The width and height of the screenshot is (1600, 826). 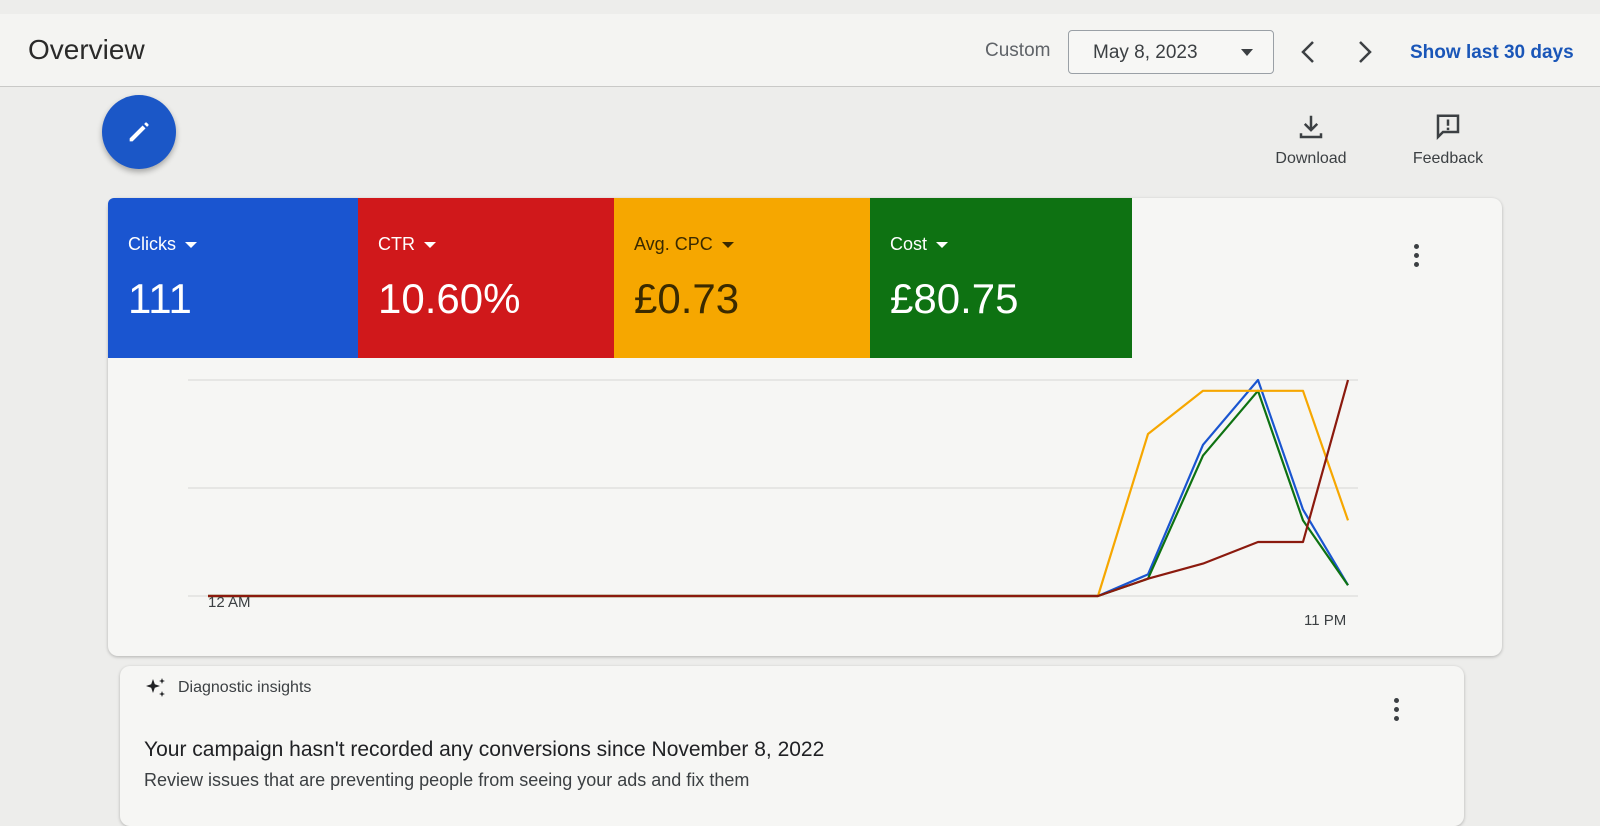 What do you see at coordinates (673, 244) in the screenshot?
I see `metric-label: Avg. CPC` at bounding box center [673, 244].